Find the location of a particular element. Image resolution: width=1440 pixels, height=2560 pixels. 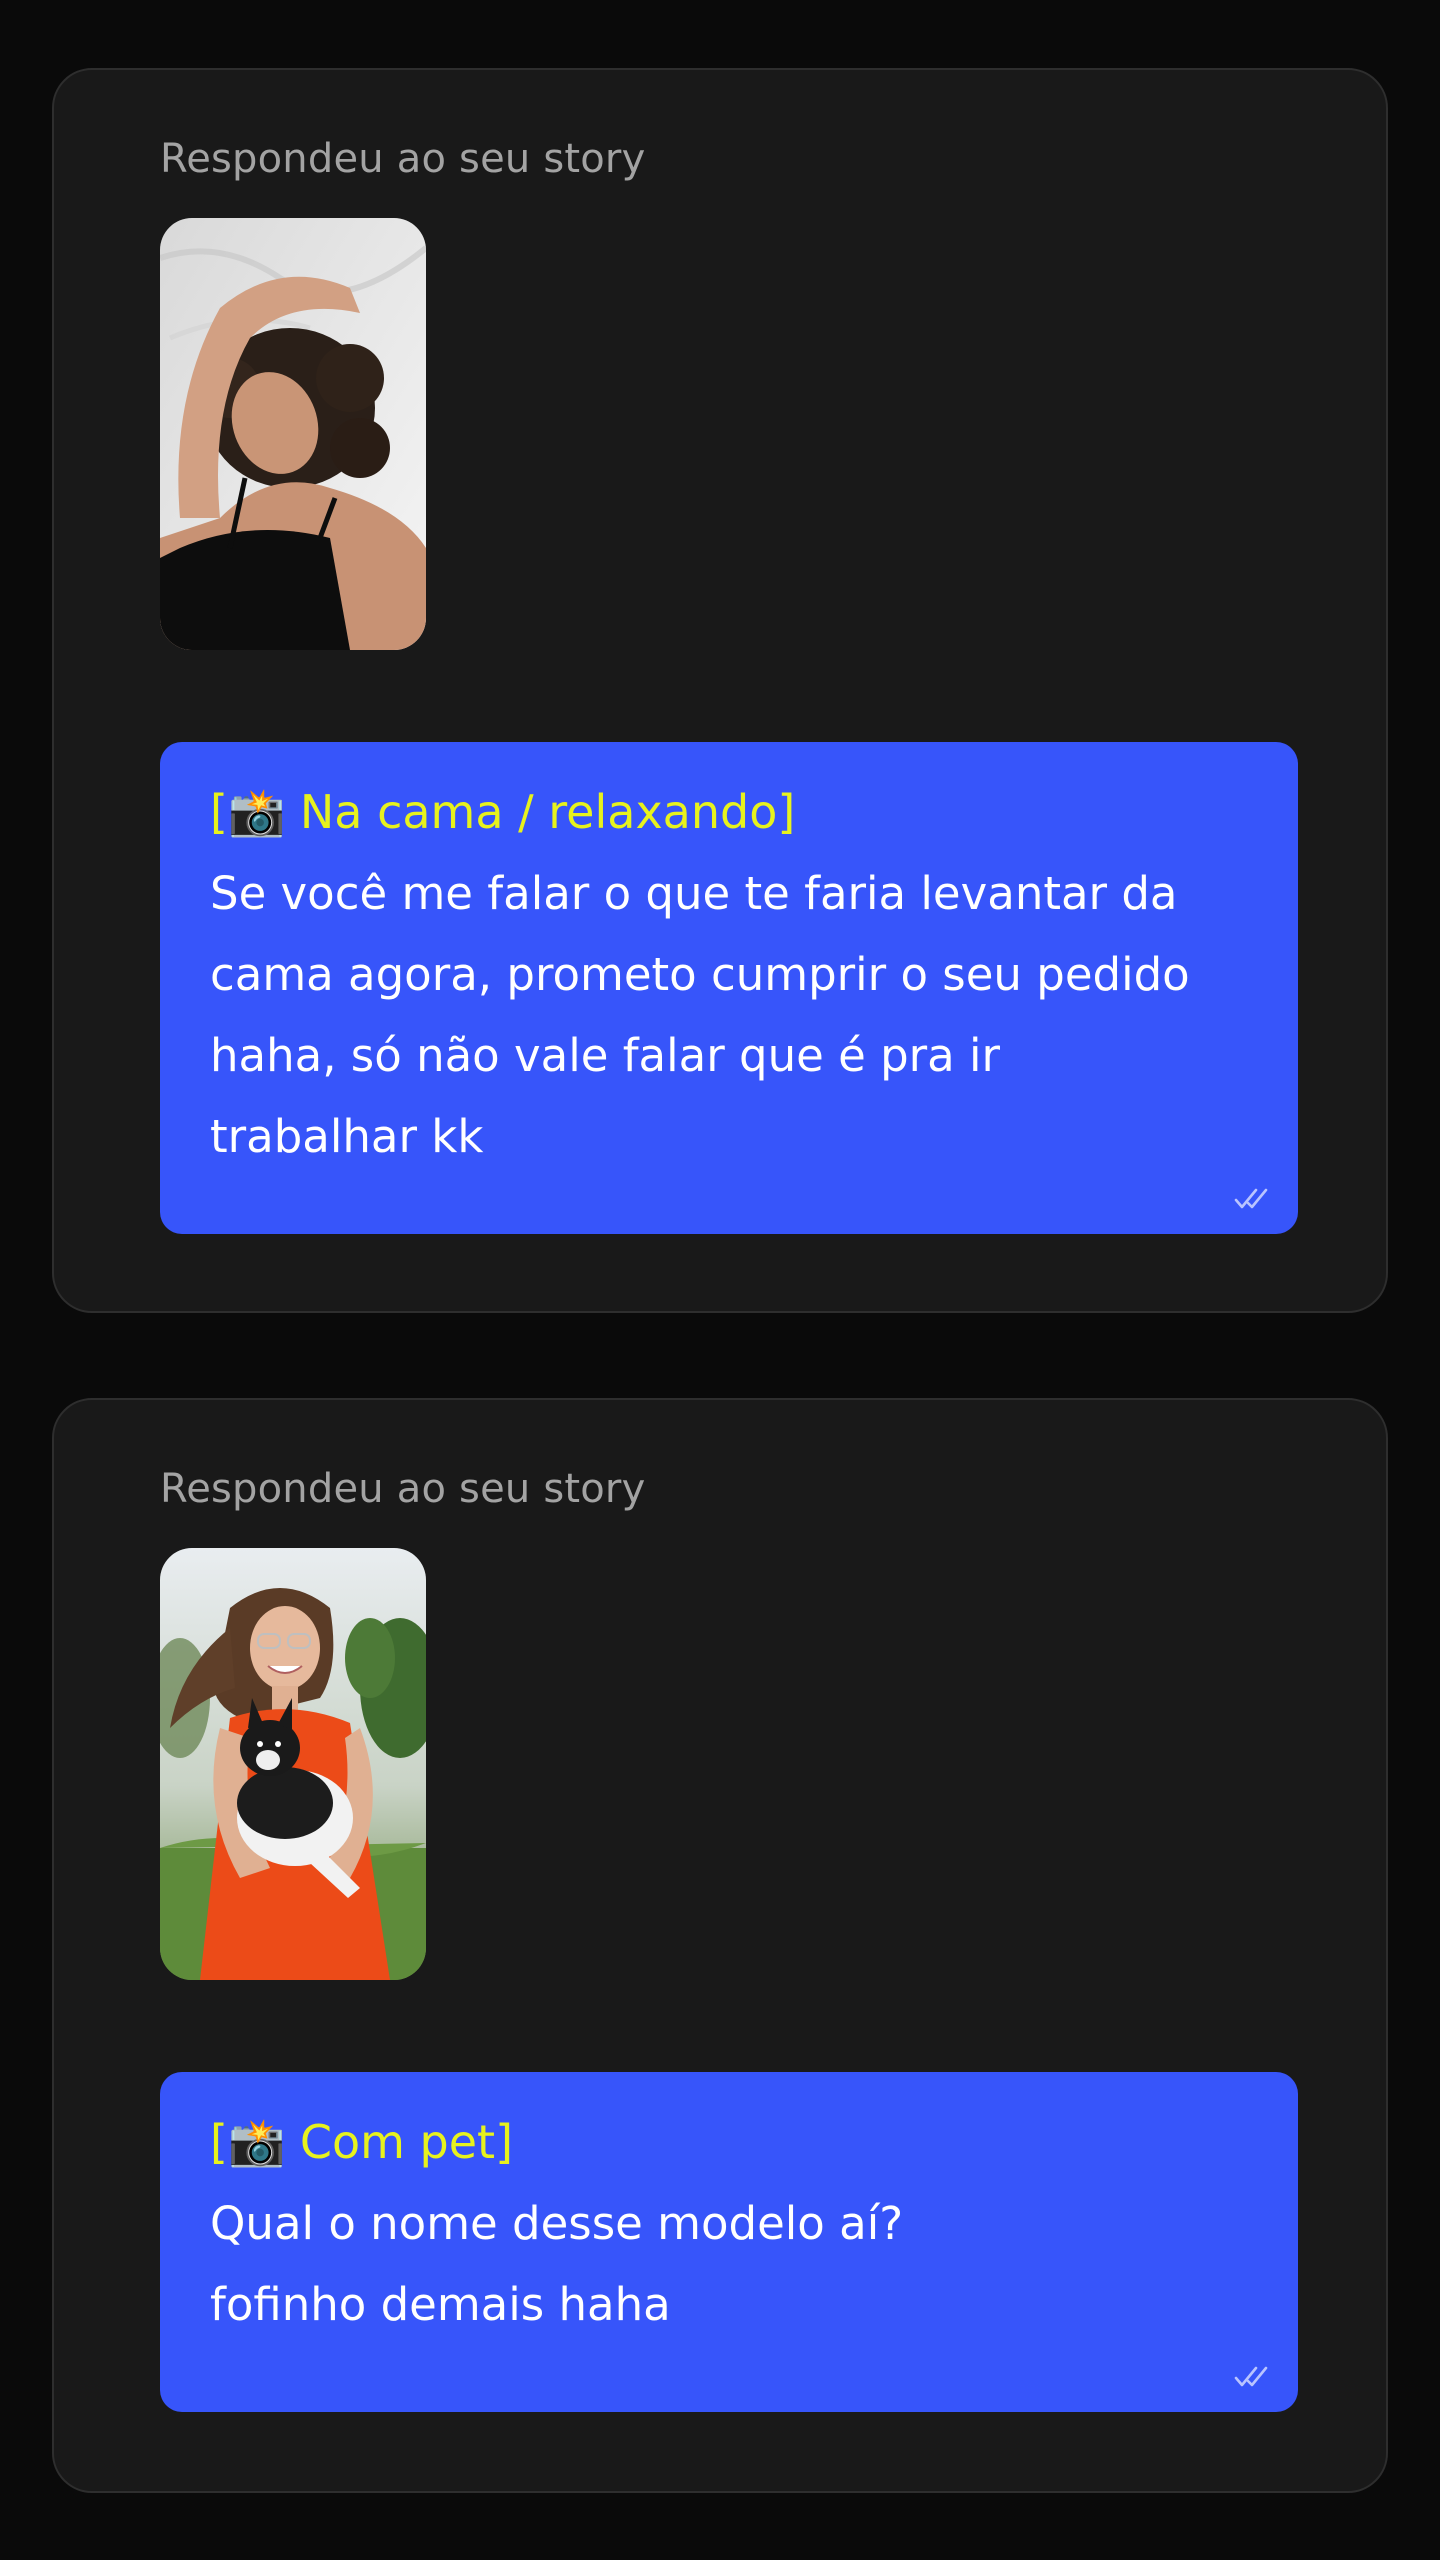

story-photo-woman-relaxing-in-bed is located at coordinates (293, 434).